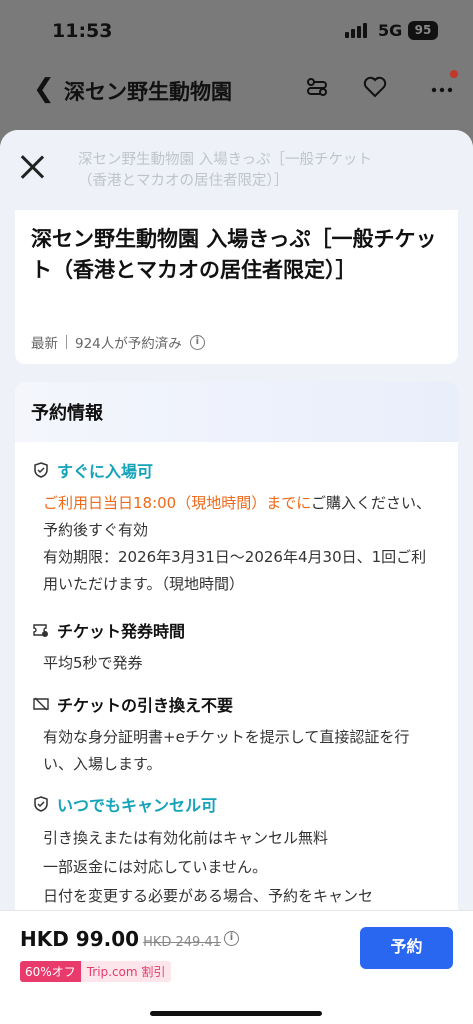 This screenshot has width=473, height=1024. I want to click on product-title: 深セン野生動物園 入場きっぷ［一般チケット（香港とマカオの居住者限定）］, so click(234, 254).